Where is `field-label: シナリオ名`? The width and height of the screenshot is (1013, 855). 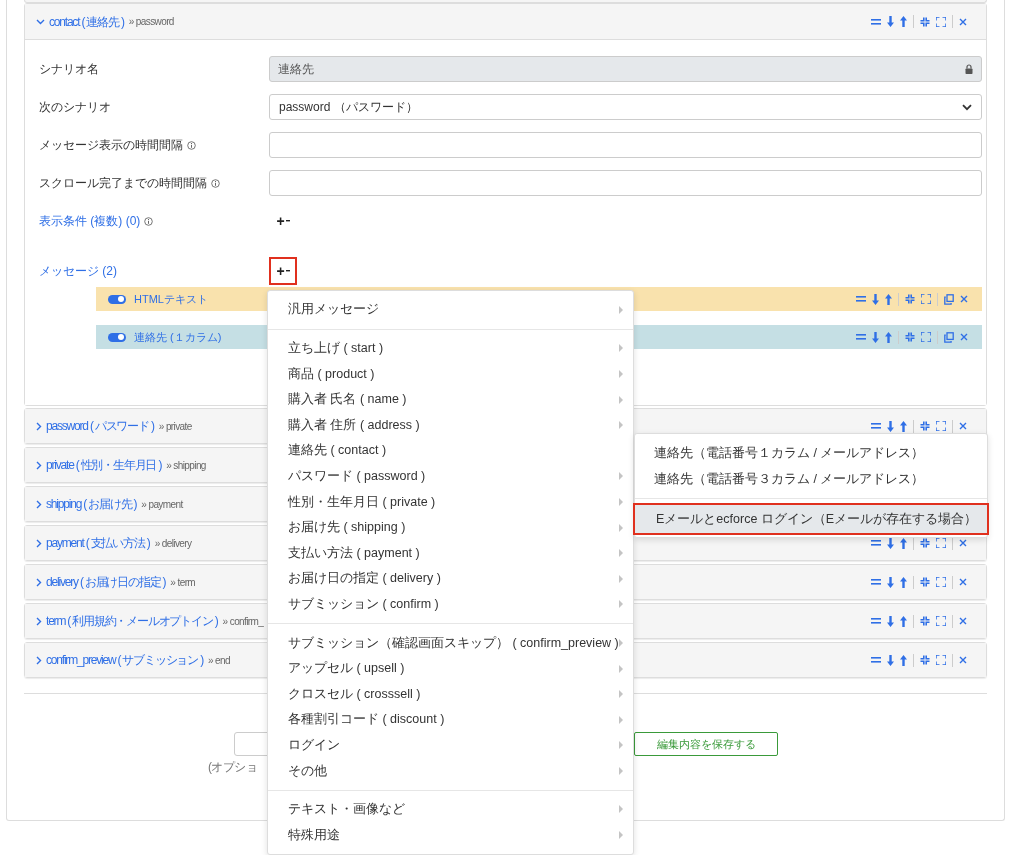
field-label: シナリオ名 is located at coordinates (69, 69).